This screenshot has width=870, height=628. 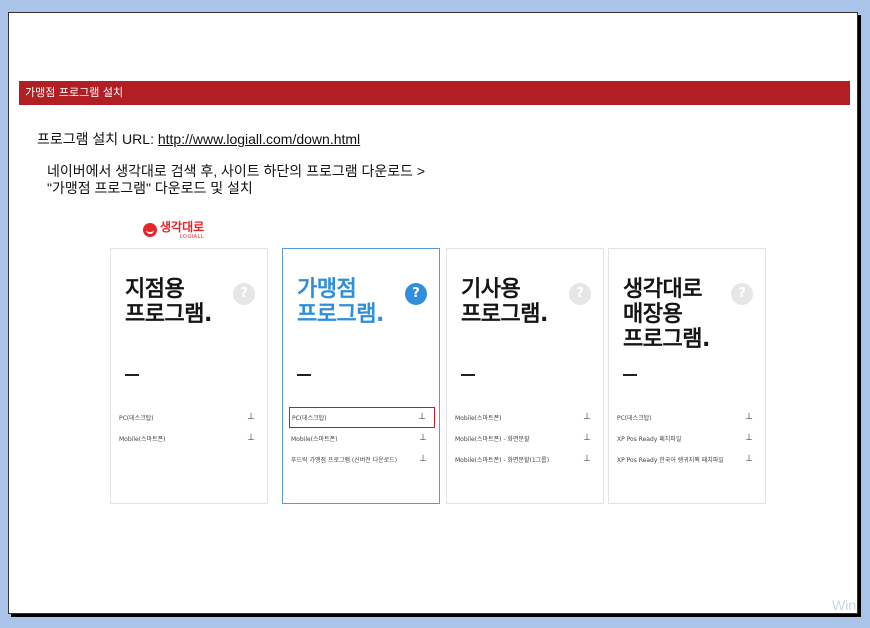 I want to click on install-url-label: 프로그램 설치 URL:, so click(x=95, y=139).